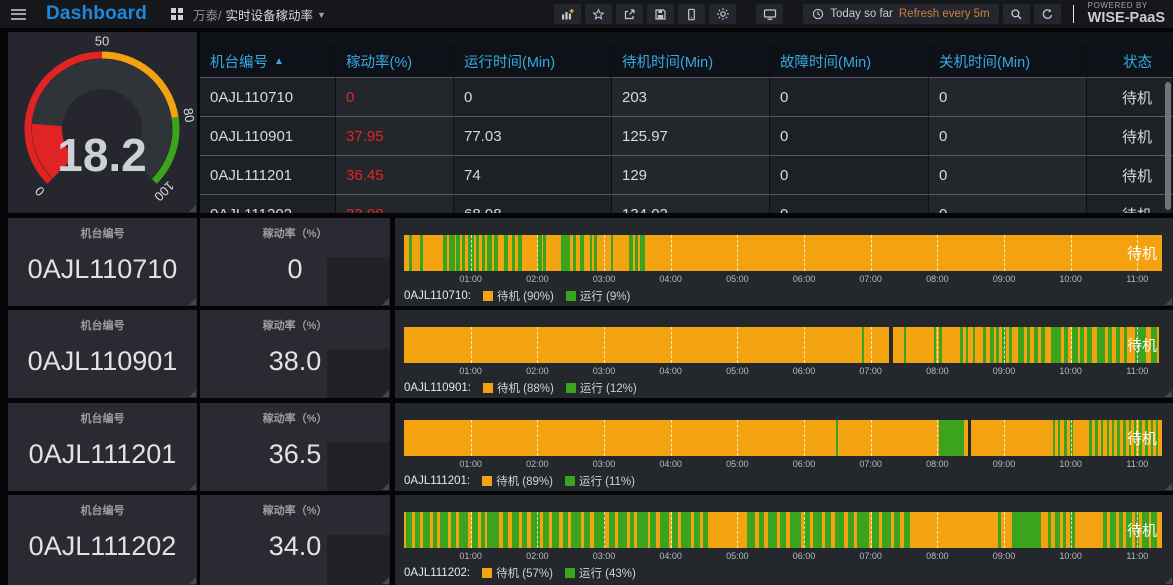  Describe the element at coordinates (691, 97) in the screenshot. I see `table-cell: 203` at that location.